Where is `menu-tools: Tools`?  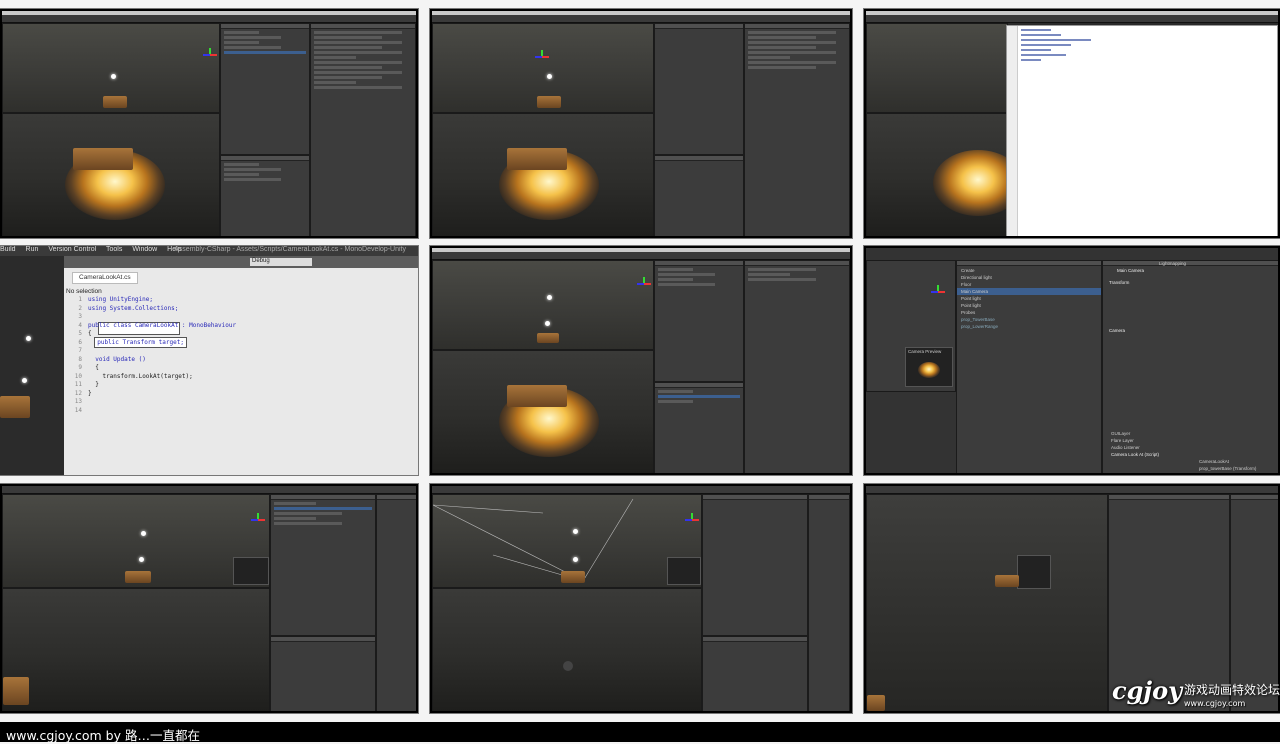
menu-tools: Tools is located at coordinates (114, 249).